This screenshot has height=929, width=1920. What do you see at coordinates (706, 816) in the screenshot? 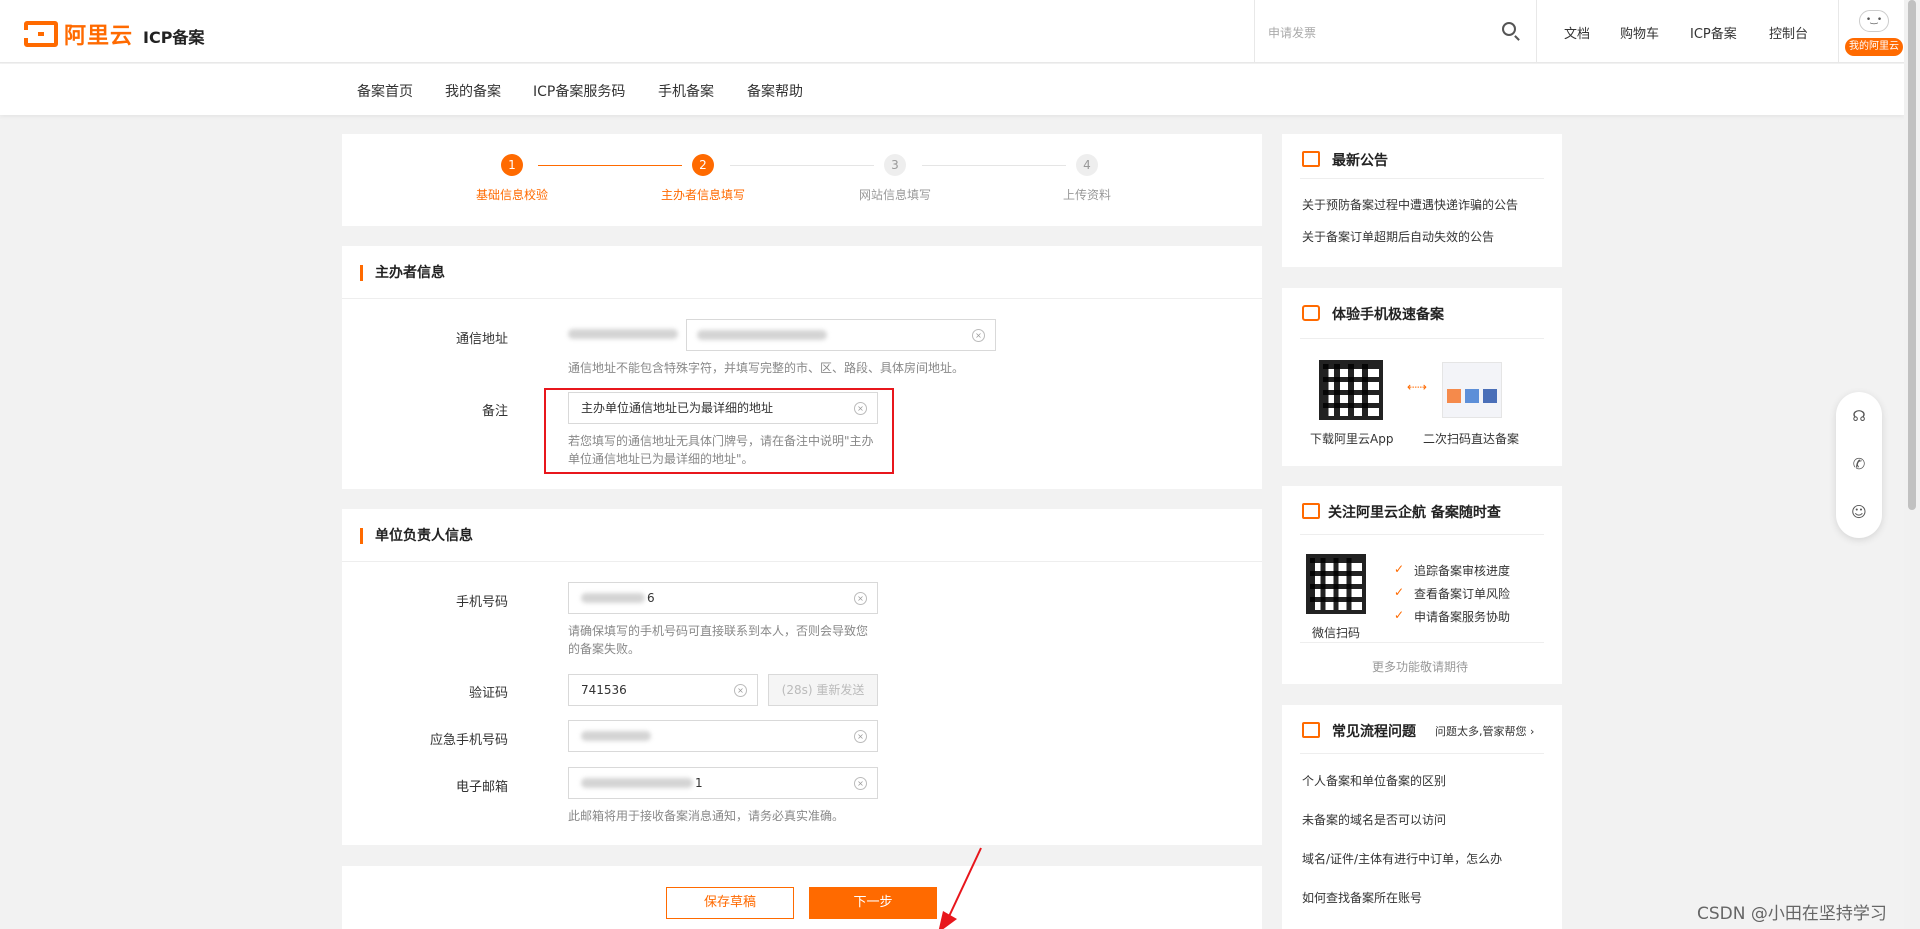
I see `email-hint: 此邮箱将用于接收备案消息通知，请务必真实准确。` at bounding box center [706, 816].